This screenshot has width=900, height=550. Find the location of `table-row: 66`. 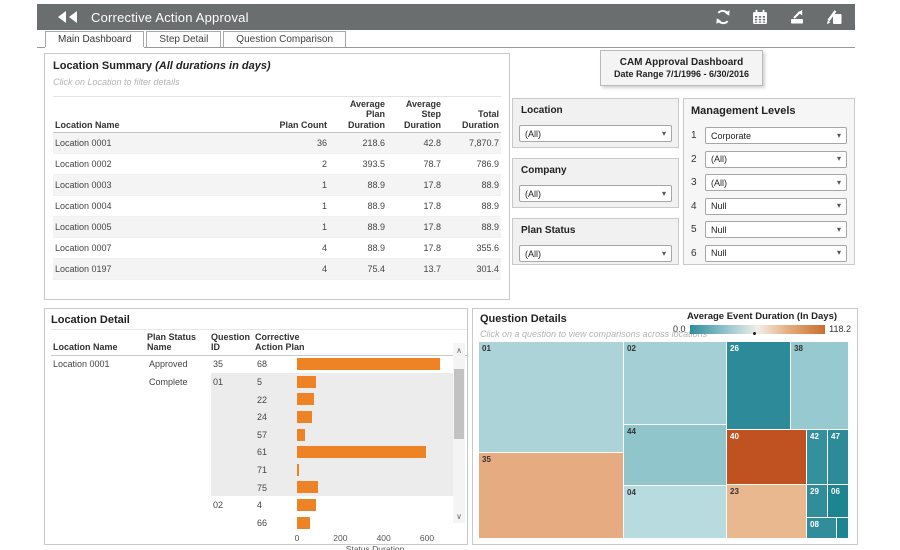

table-row: 66 is located at coordinates (259, 523).